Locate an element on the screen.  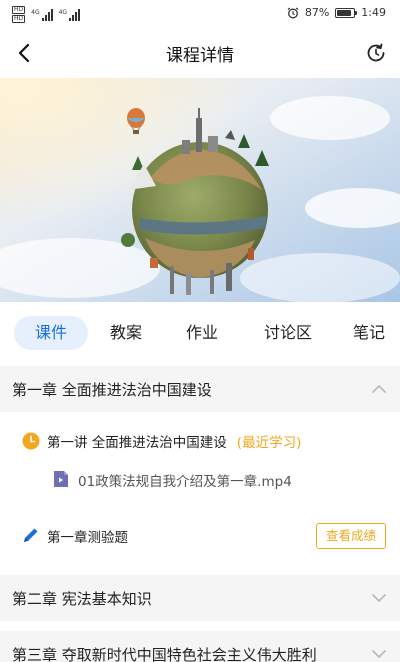
tab-notes: 笔记 is located at coordinates (369, 333).